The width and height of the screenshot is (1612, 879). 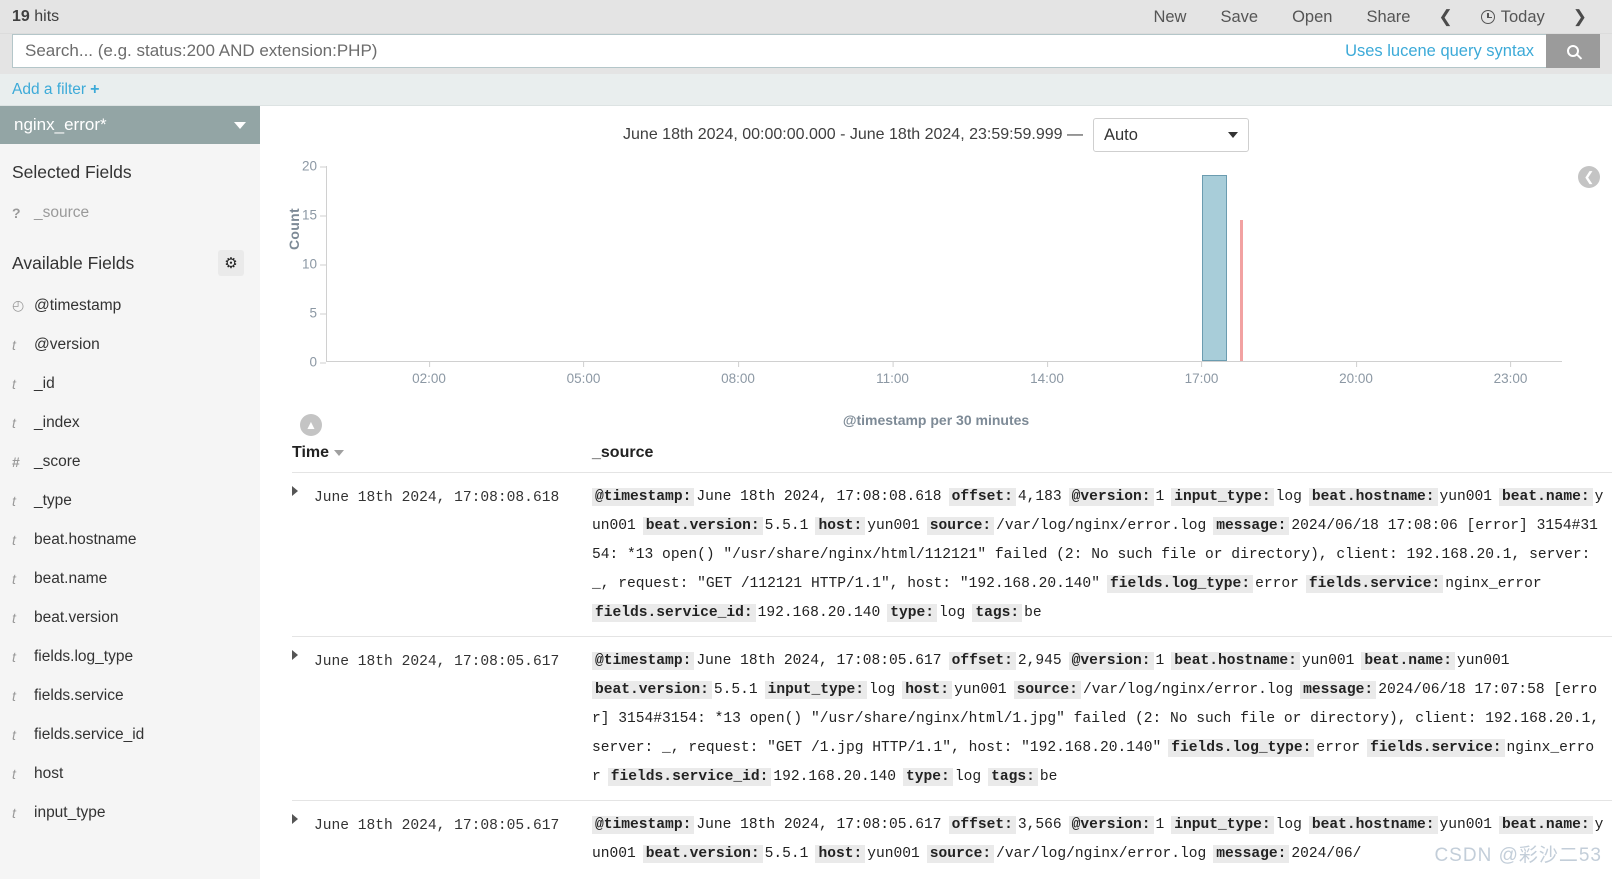 I want to click on selected-fields-title: Selected Fields, so click(x=72, y=172).